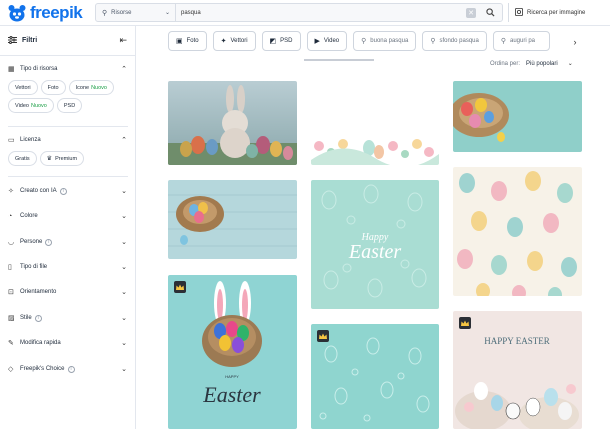  I want to click on divider, so click(68, 126).